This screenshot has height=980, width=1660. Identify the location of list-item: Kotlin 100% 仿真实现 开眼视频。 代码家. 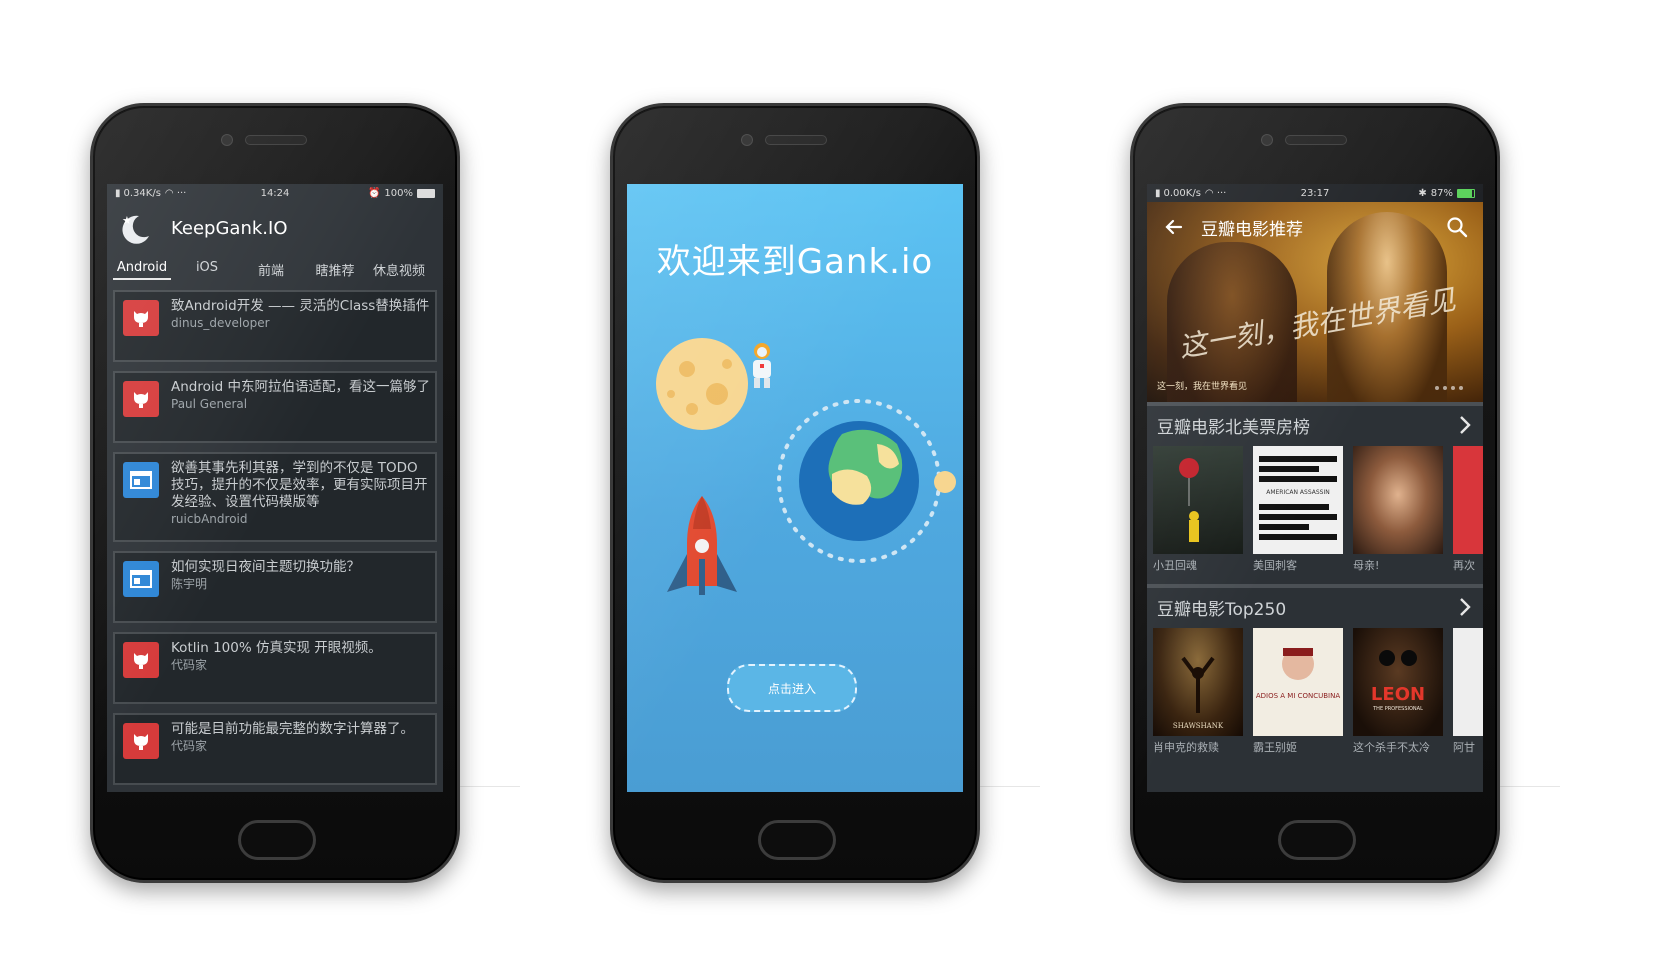
(275, 668).